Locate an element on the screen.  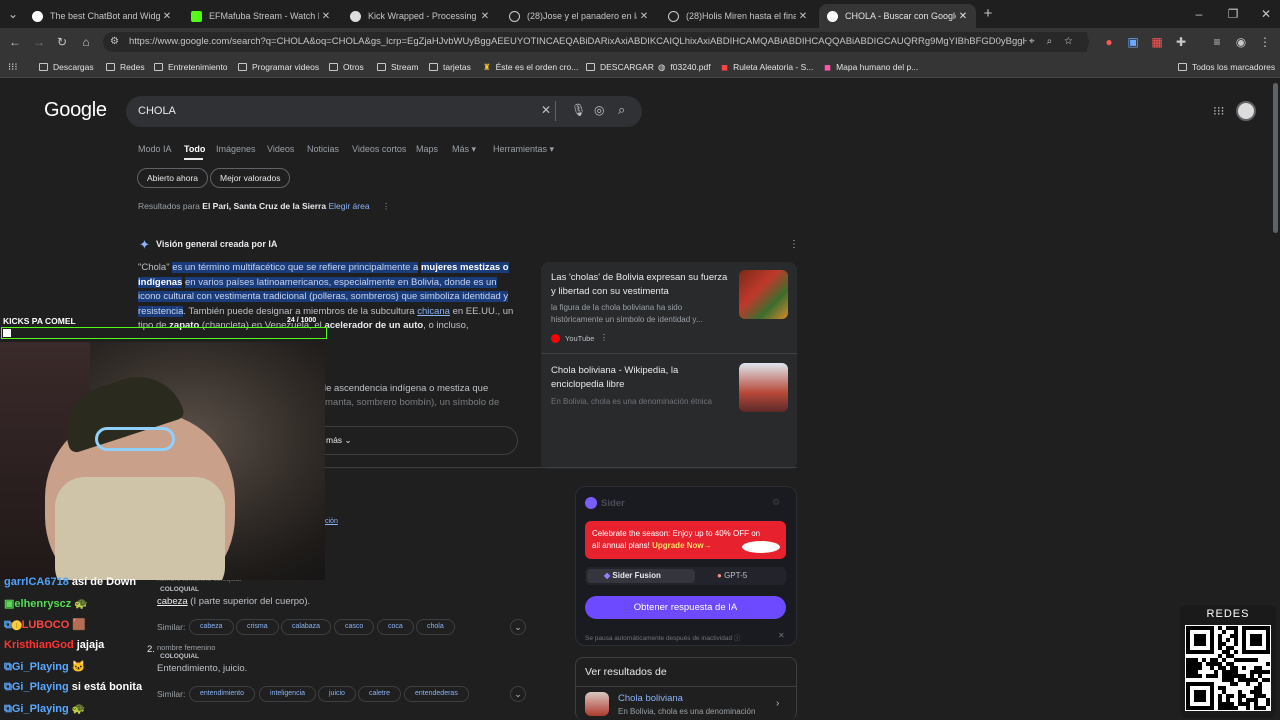
extension-icon: ● is located at coordinates (1109, 42).